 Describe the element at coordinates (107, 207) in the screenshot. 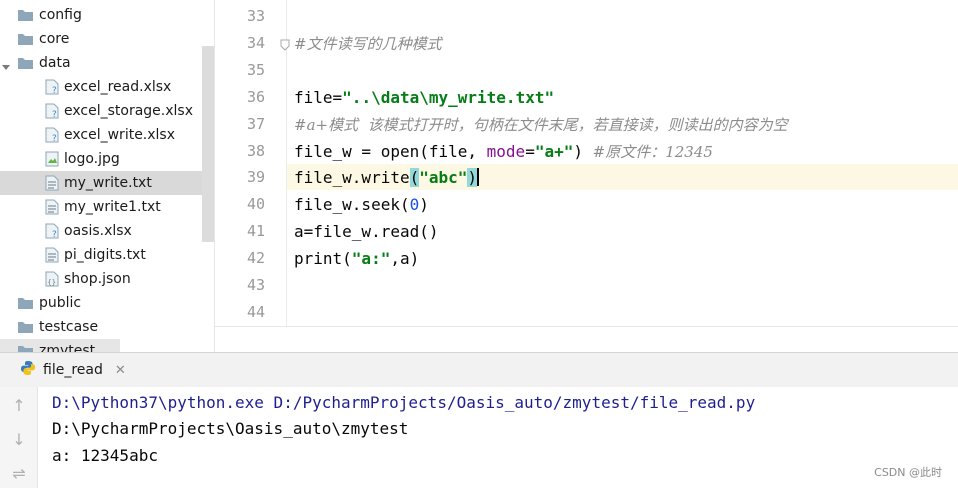

I see `tree-item-my-write1: my_write1.txt` at that location.